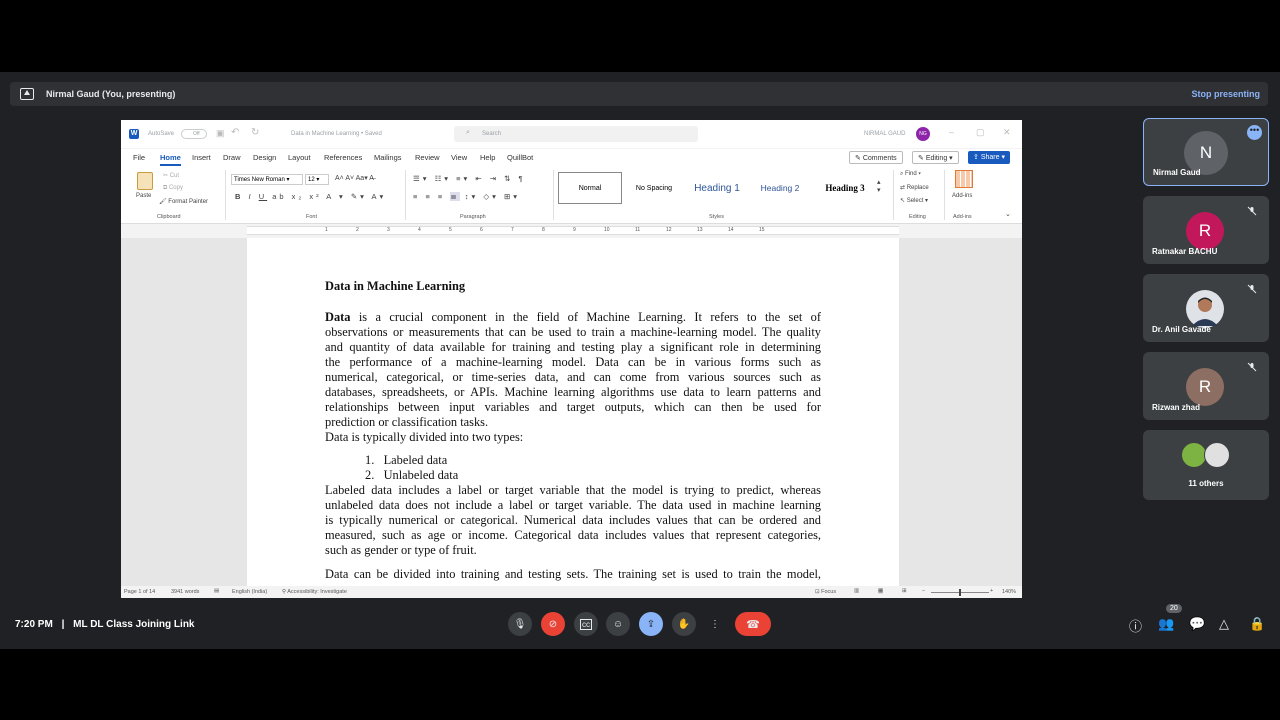  I want to click on language-status: English (India), so click(249, 592).